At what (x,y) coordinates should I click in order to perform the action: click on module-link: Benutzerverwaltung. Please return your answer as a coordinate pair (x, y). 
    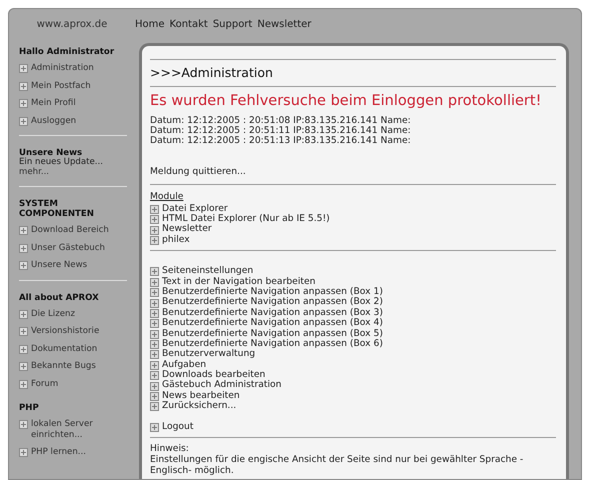
    Looking at the image, I should click on (209, 354).